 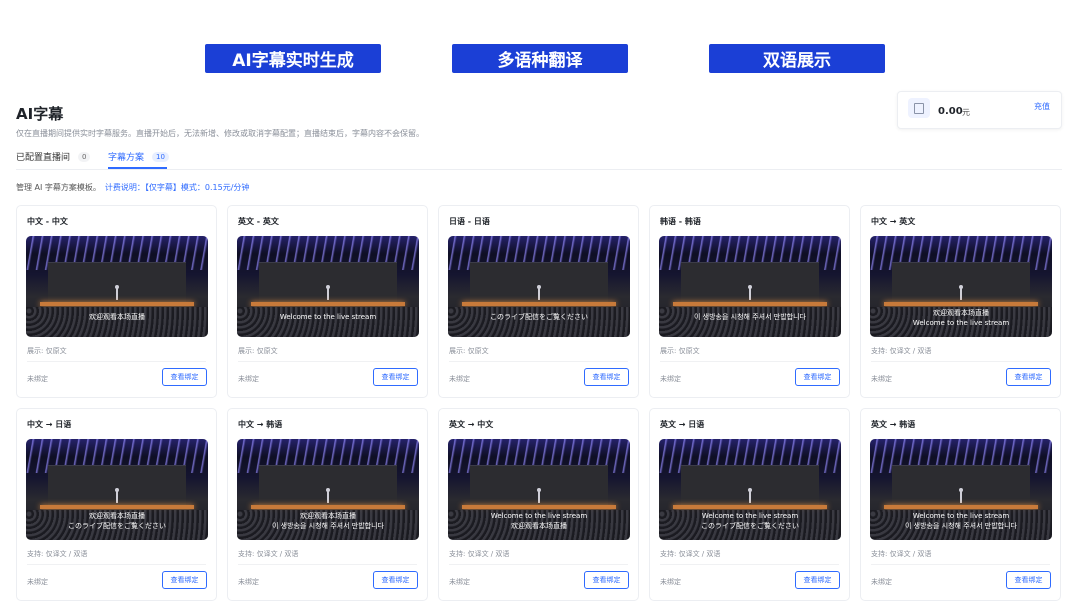 What do you see at coordinates (539, 521) in the screenshot?
I see `subtitle-overlay: Welcome to the live stream 欢迎观看本场直播` at bounding box center [539, 521].